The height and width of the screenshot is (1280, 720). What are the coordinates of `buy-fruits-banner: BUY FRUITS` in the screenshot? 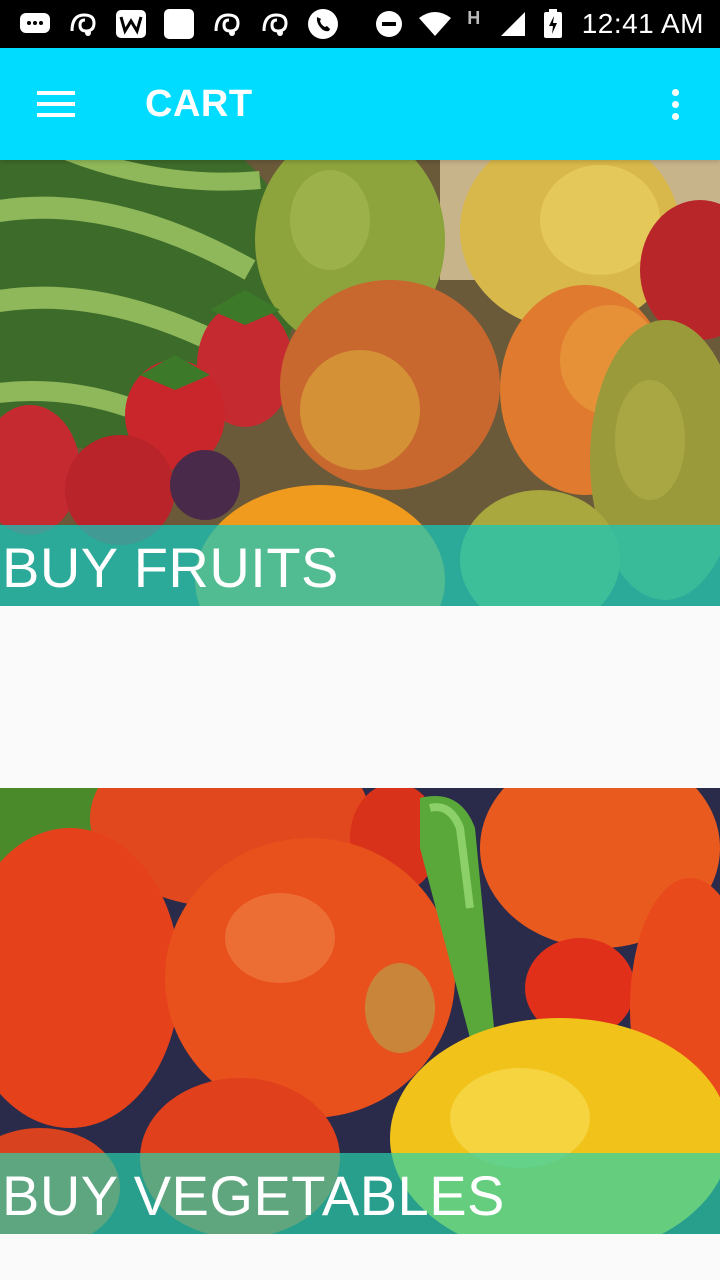 It's located at (360, 565).